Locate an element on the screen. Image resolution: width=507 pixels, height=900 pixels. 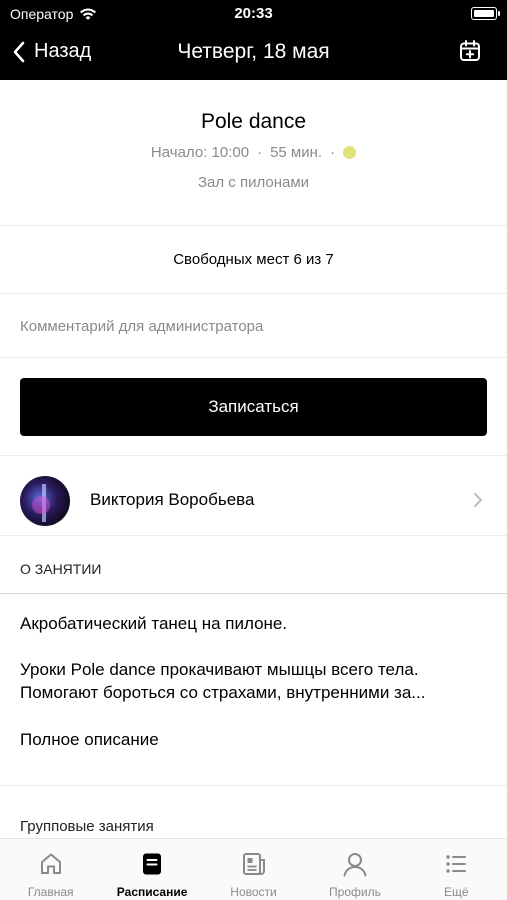
add-to-calendar-button is located at coordinates (470, 53).